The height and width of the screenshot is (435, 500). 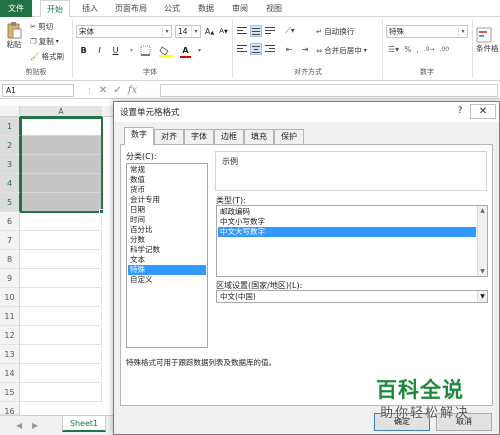 What do you see at coordinates (393, 49) in the screenshot?
I see `currency-button: ☰▾` at bounding box center [393, 49].